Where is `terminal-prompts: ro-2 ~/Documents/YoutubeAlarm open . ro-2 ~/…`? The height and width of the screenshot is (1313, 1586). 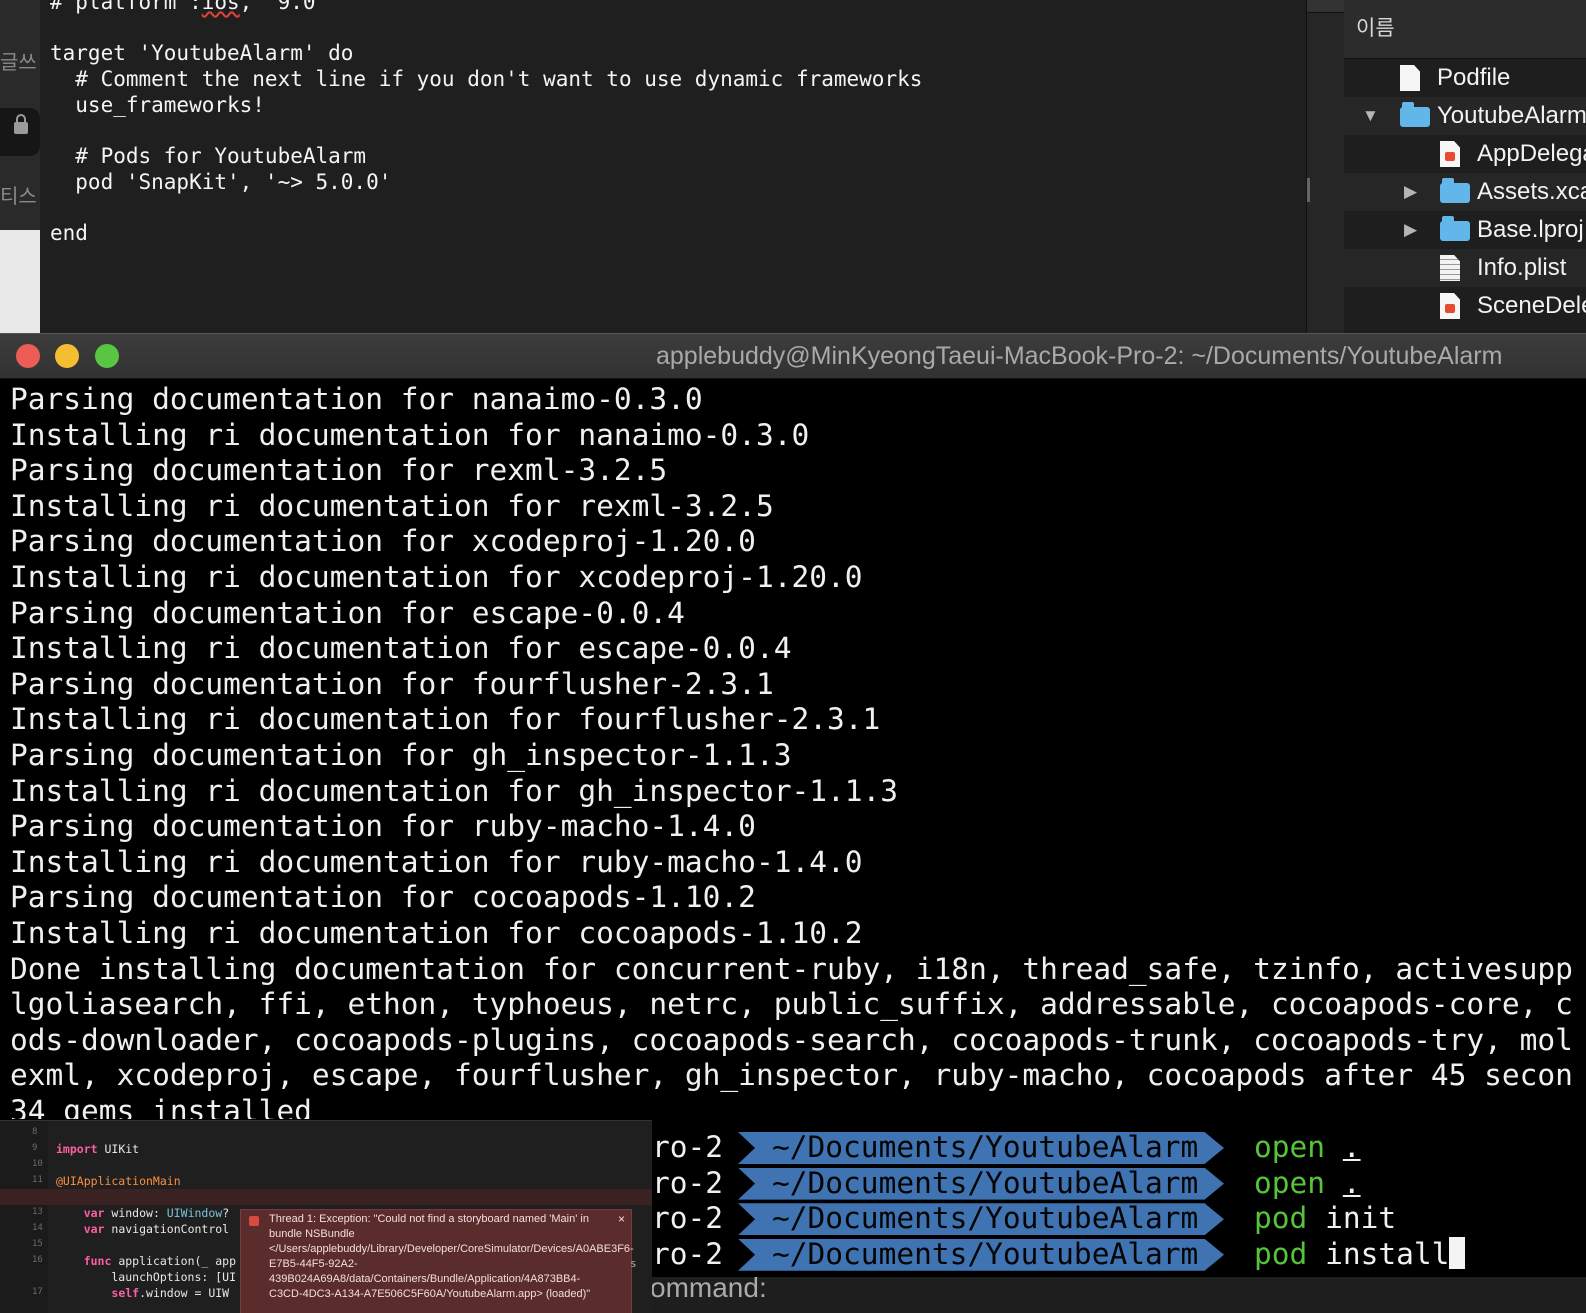 terminal-prompts: ro-2 ~/Documents/YoutubeAlarm open . ro-2 ~/… is located at coordinates (1118, 1203).